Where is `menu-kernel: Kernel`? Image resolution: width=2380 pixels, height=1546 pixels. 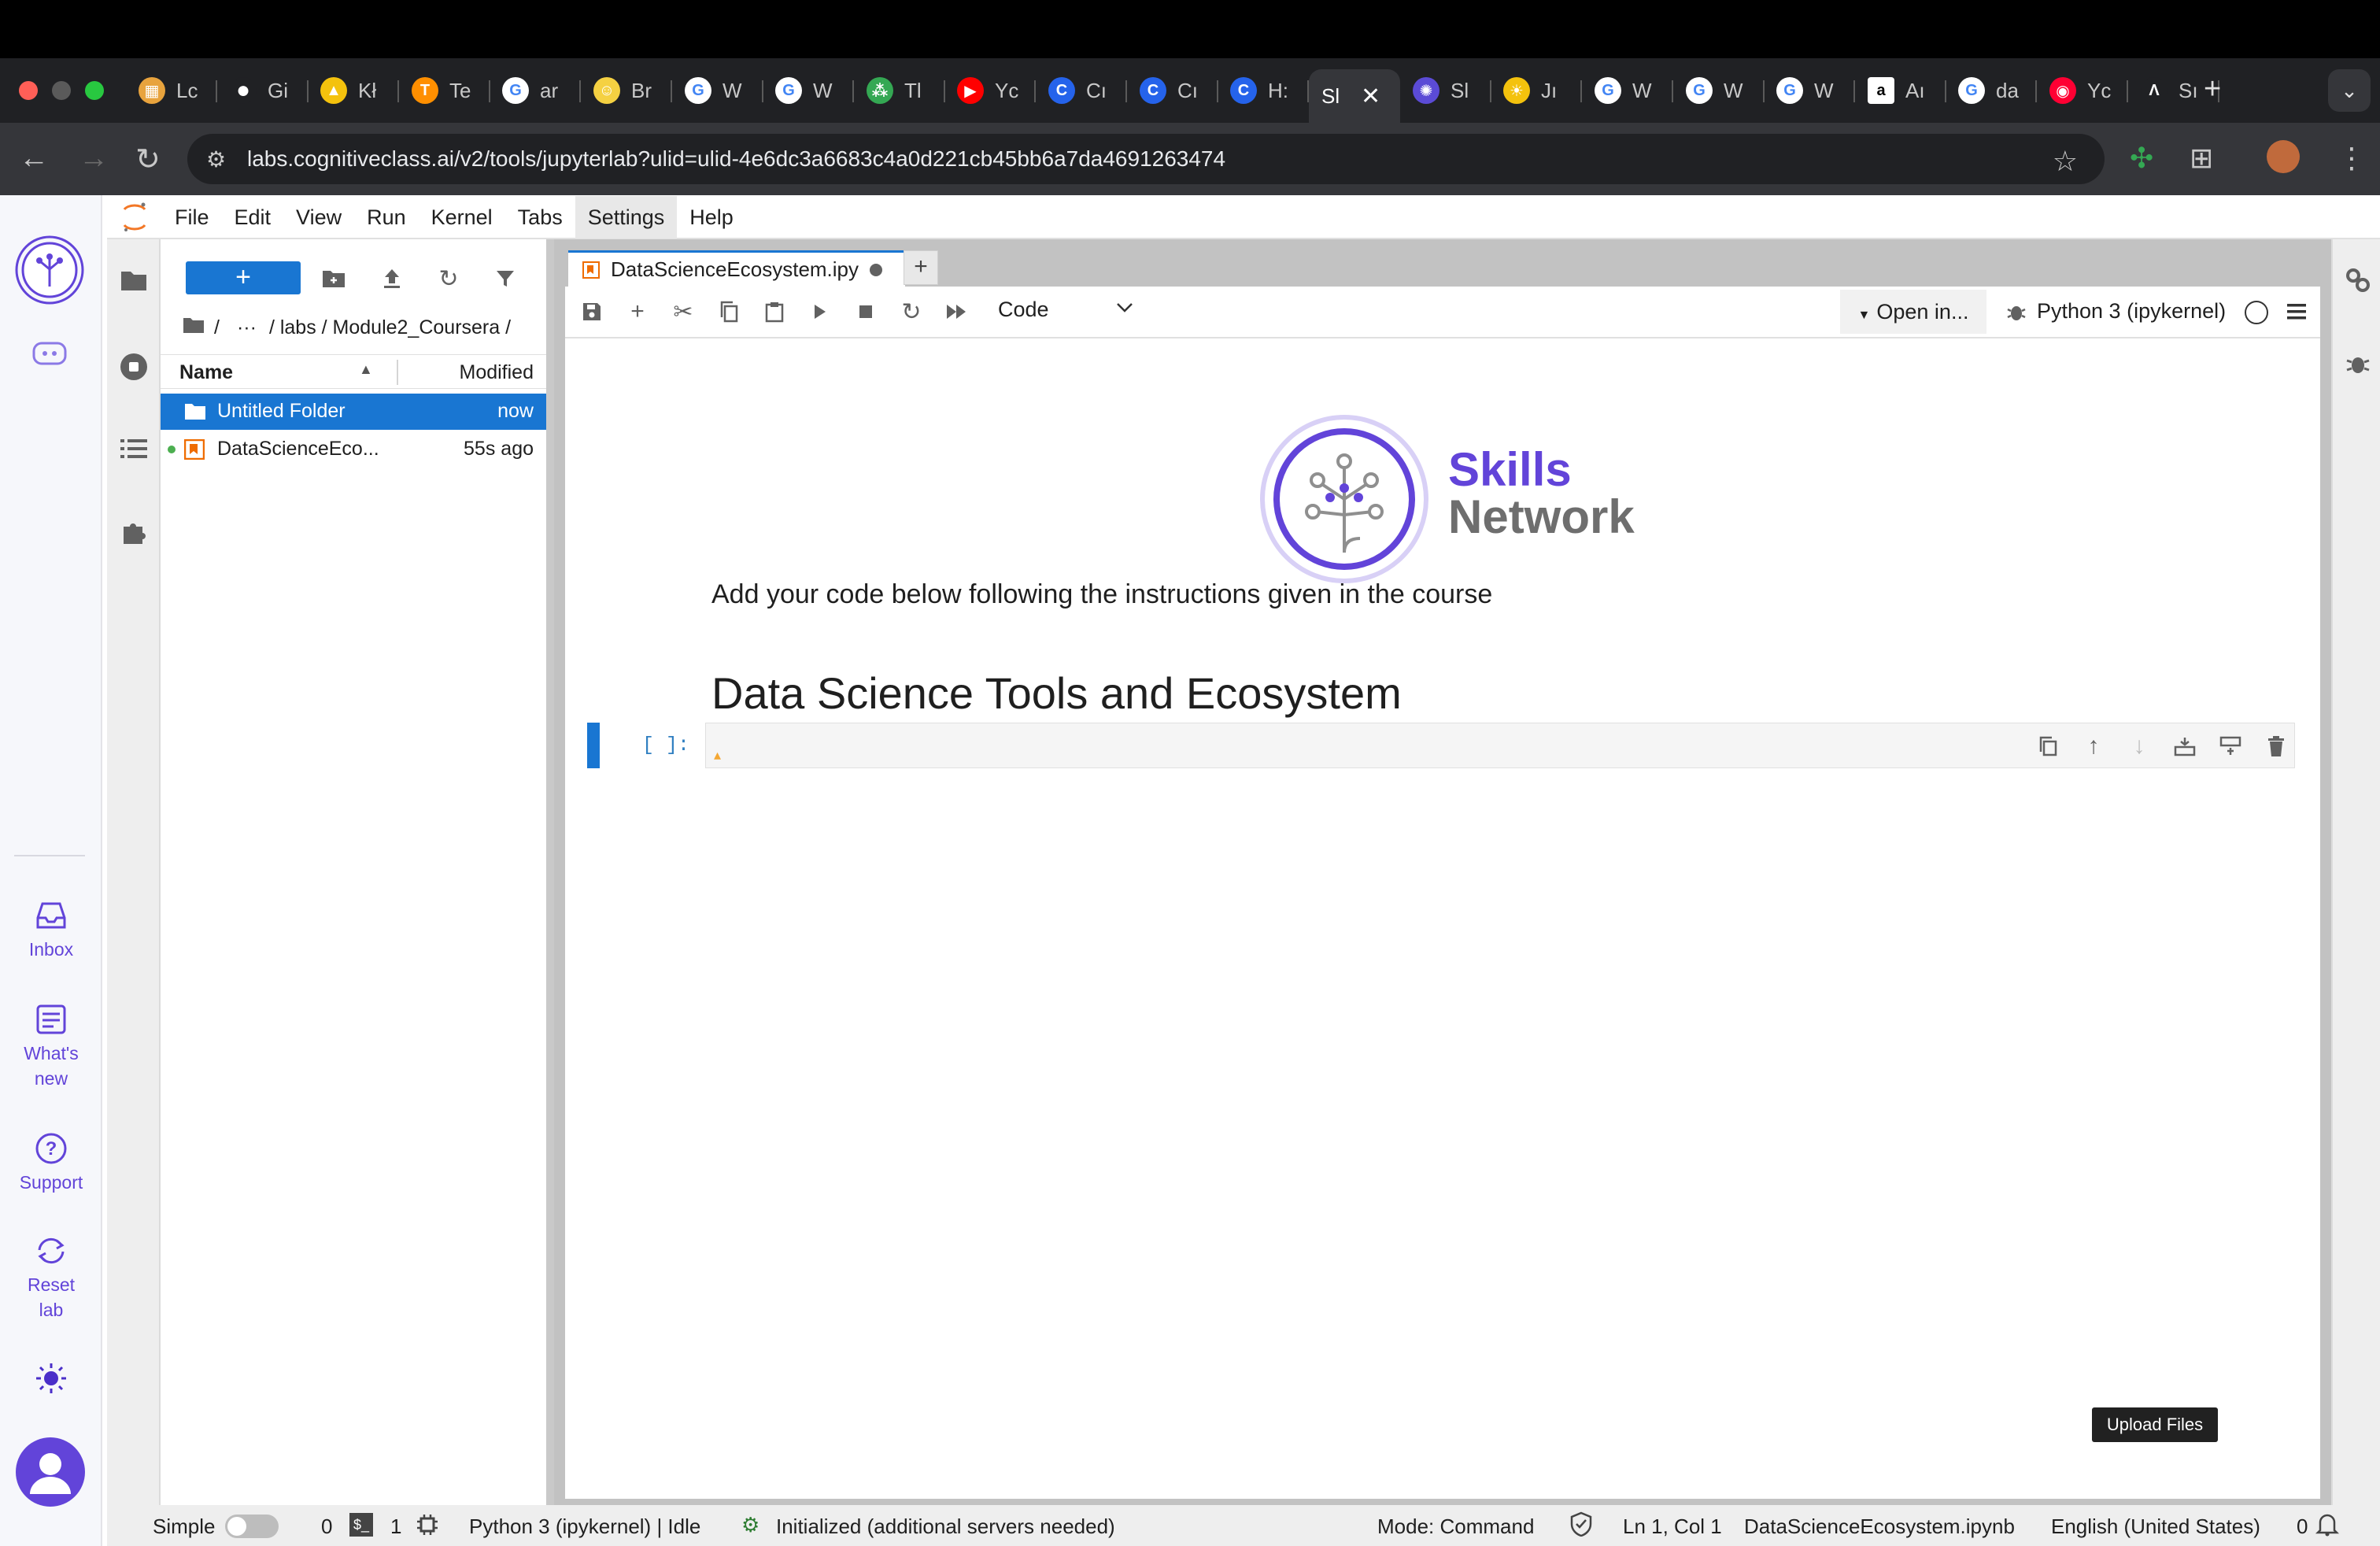 menu-kernel: Kernel is located at coordinates (462, 217).